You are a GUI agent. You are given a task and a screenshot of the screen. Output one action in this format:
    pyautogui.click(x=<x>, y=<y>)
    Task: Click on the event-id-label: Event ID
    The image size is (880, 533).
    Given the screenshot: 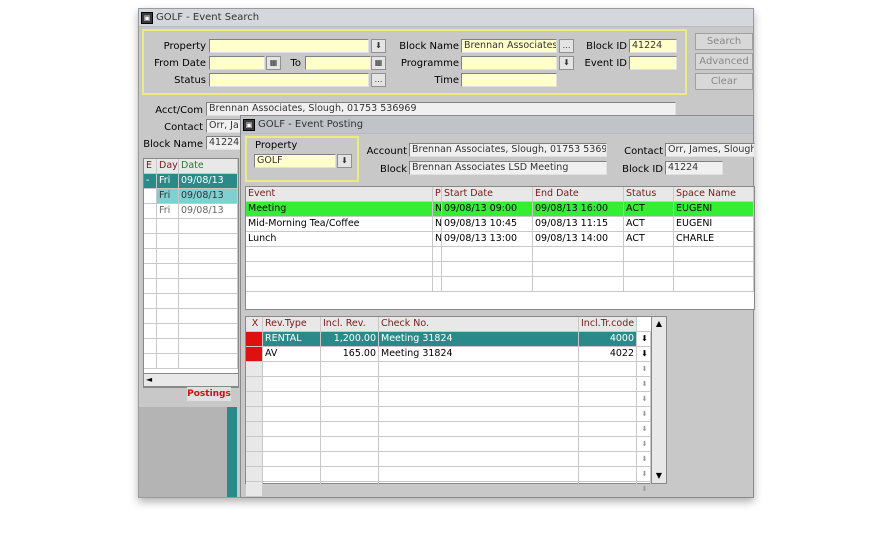 What is the action you would take?
    pyautogui.click(x=605, y=63)
    